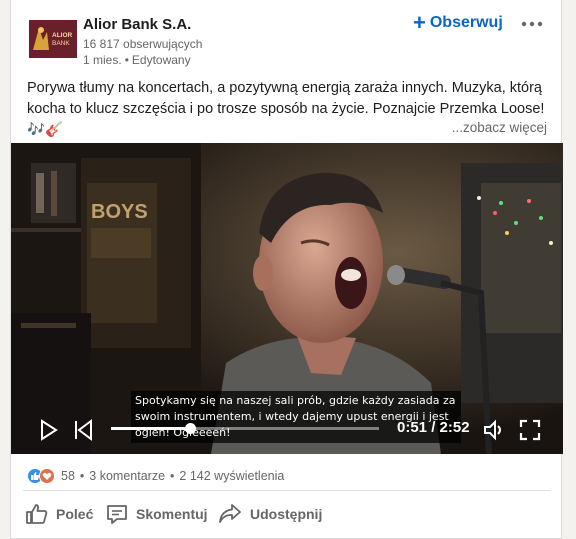 This screenshot has height=539, width=576. I want to click on more-dots-icon, so click(532, 24).